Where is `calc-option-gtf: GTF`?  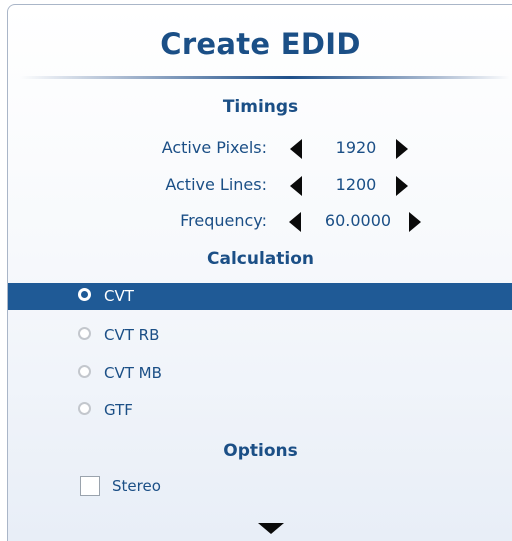
calc-option-gtf: GTF is located at coordinates (260, 410).